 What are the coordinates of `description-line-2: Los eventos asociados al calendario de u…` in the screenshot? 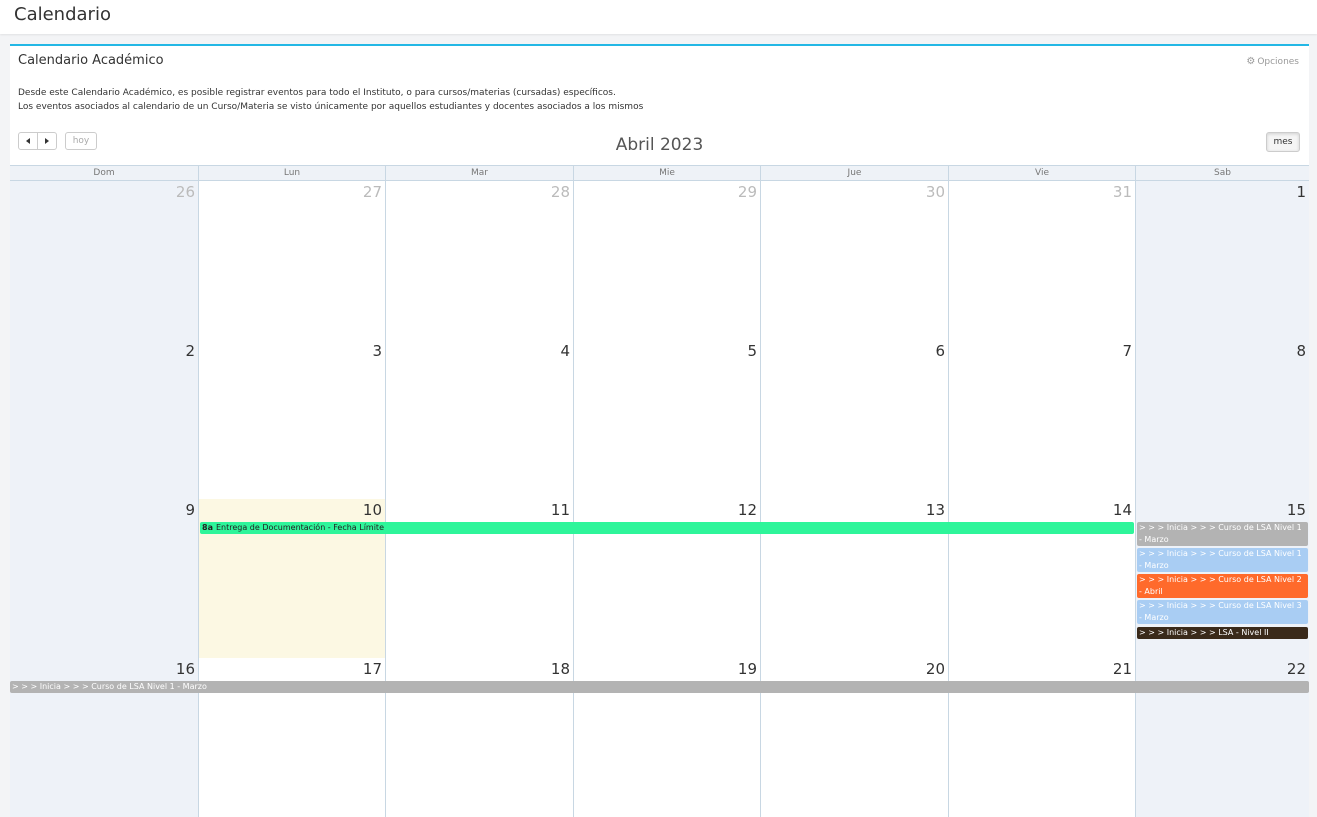 It's located at (331, 107).